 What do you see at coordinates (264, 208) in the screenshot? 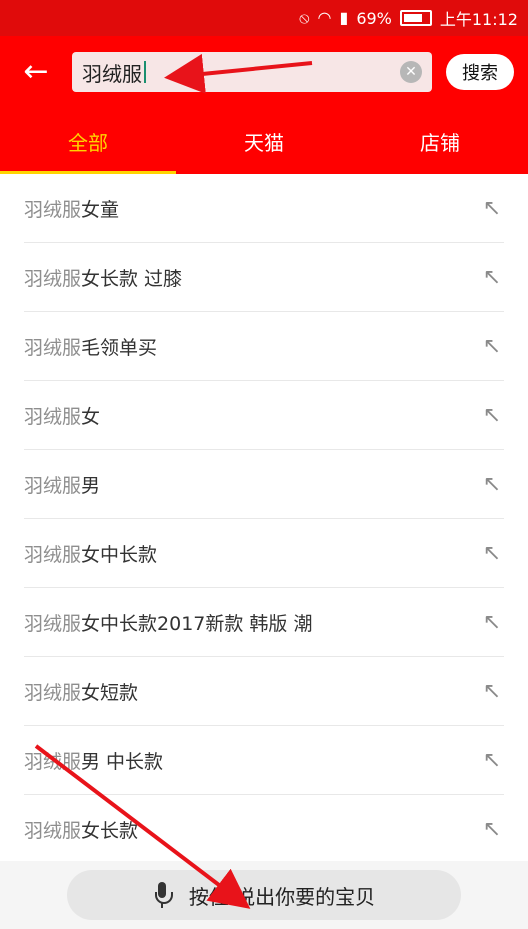
I see `list-item: 羽绒服女童 ↖` at bounding box center [264, 208].